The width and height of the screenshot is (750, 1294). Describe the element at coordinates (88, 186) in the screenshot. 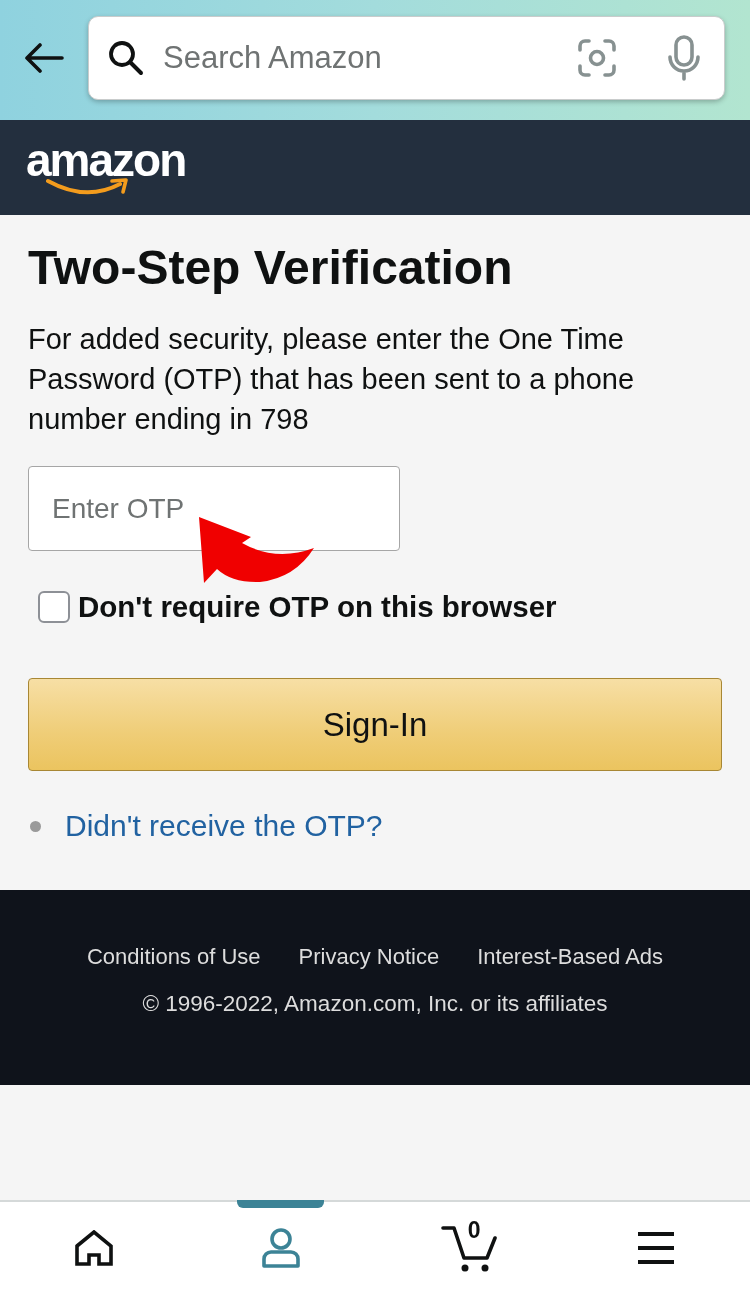

I see `smile-arrow-icon` at that location.